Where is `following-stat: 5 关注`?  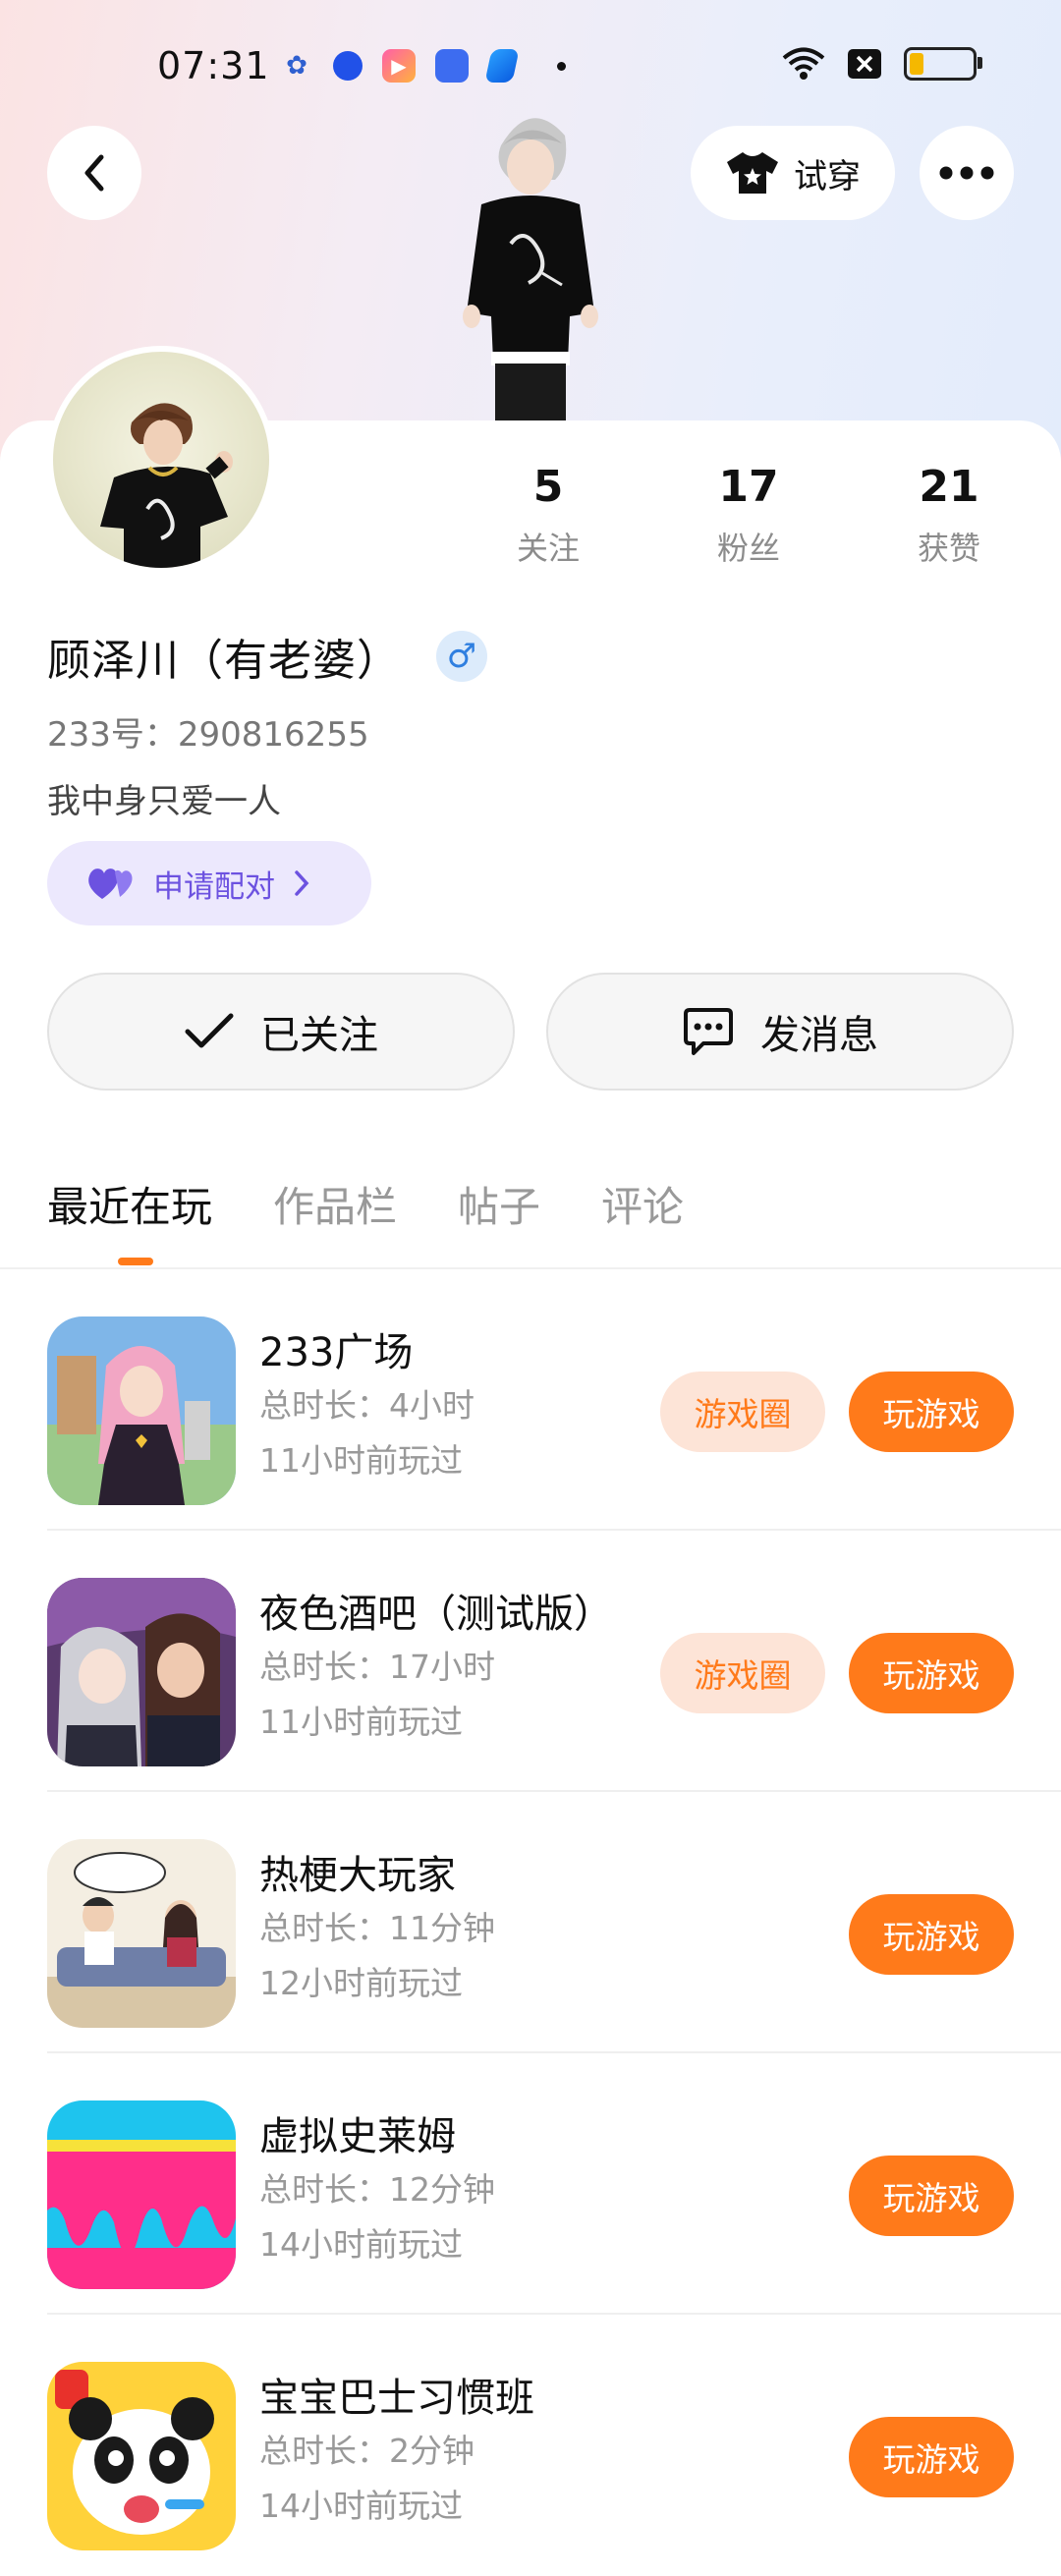 following-stat: 5 关注 is located at coordinates (548, 515).